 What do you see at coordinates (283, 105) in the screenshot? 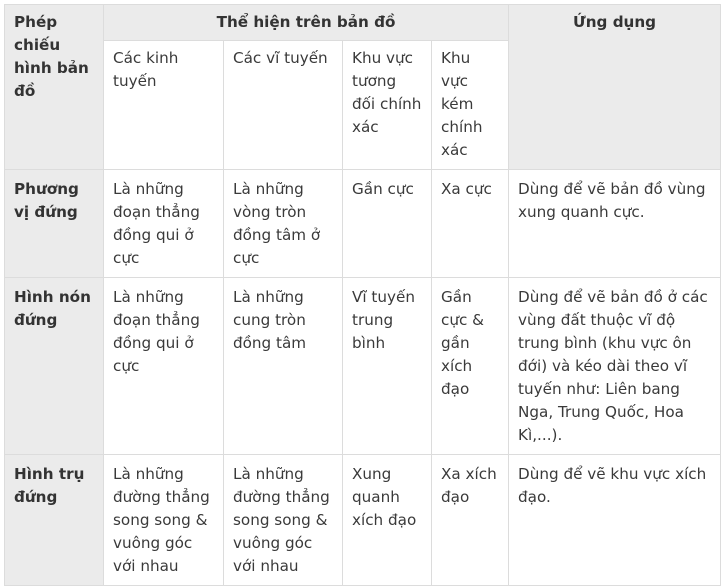
I see `header-parallels: Các vĩ tuyến` at bounding box center [283, 105].